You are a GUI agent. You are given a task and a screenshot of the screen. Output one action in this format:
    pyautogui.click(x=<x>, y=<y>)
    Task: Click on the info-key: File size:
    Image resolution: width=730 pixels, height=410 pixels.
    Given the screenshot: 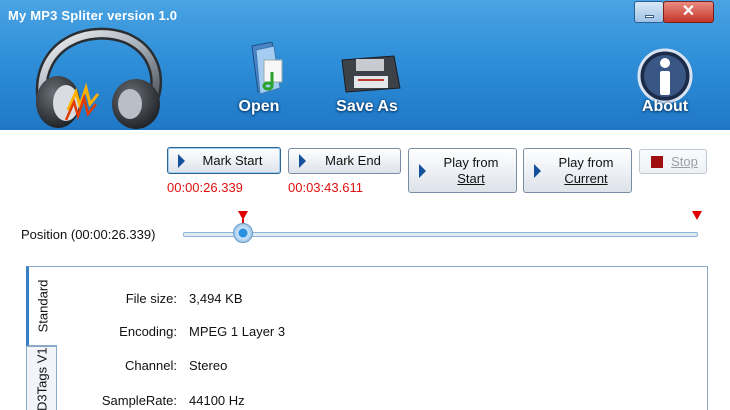 What is the action you would take?
    pyautogui.click(x=151, y=298)
    